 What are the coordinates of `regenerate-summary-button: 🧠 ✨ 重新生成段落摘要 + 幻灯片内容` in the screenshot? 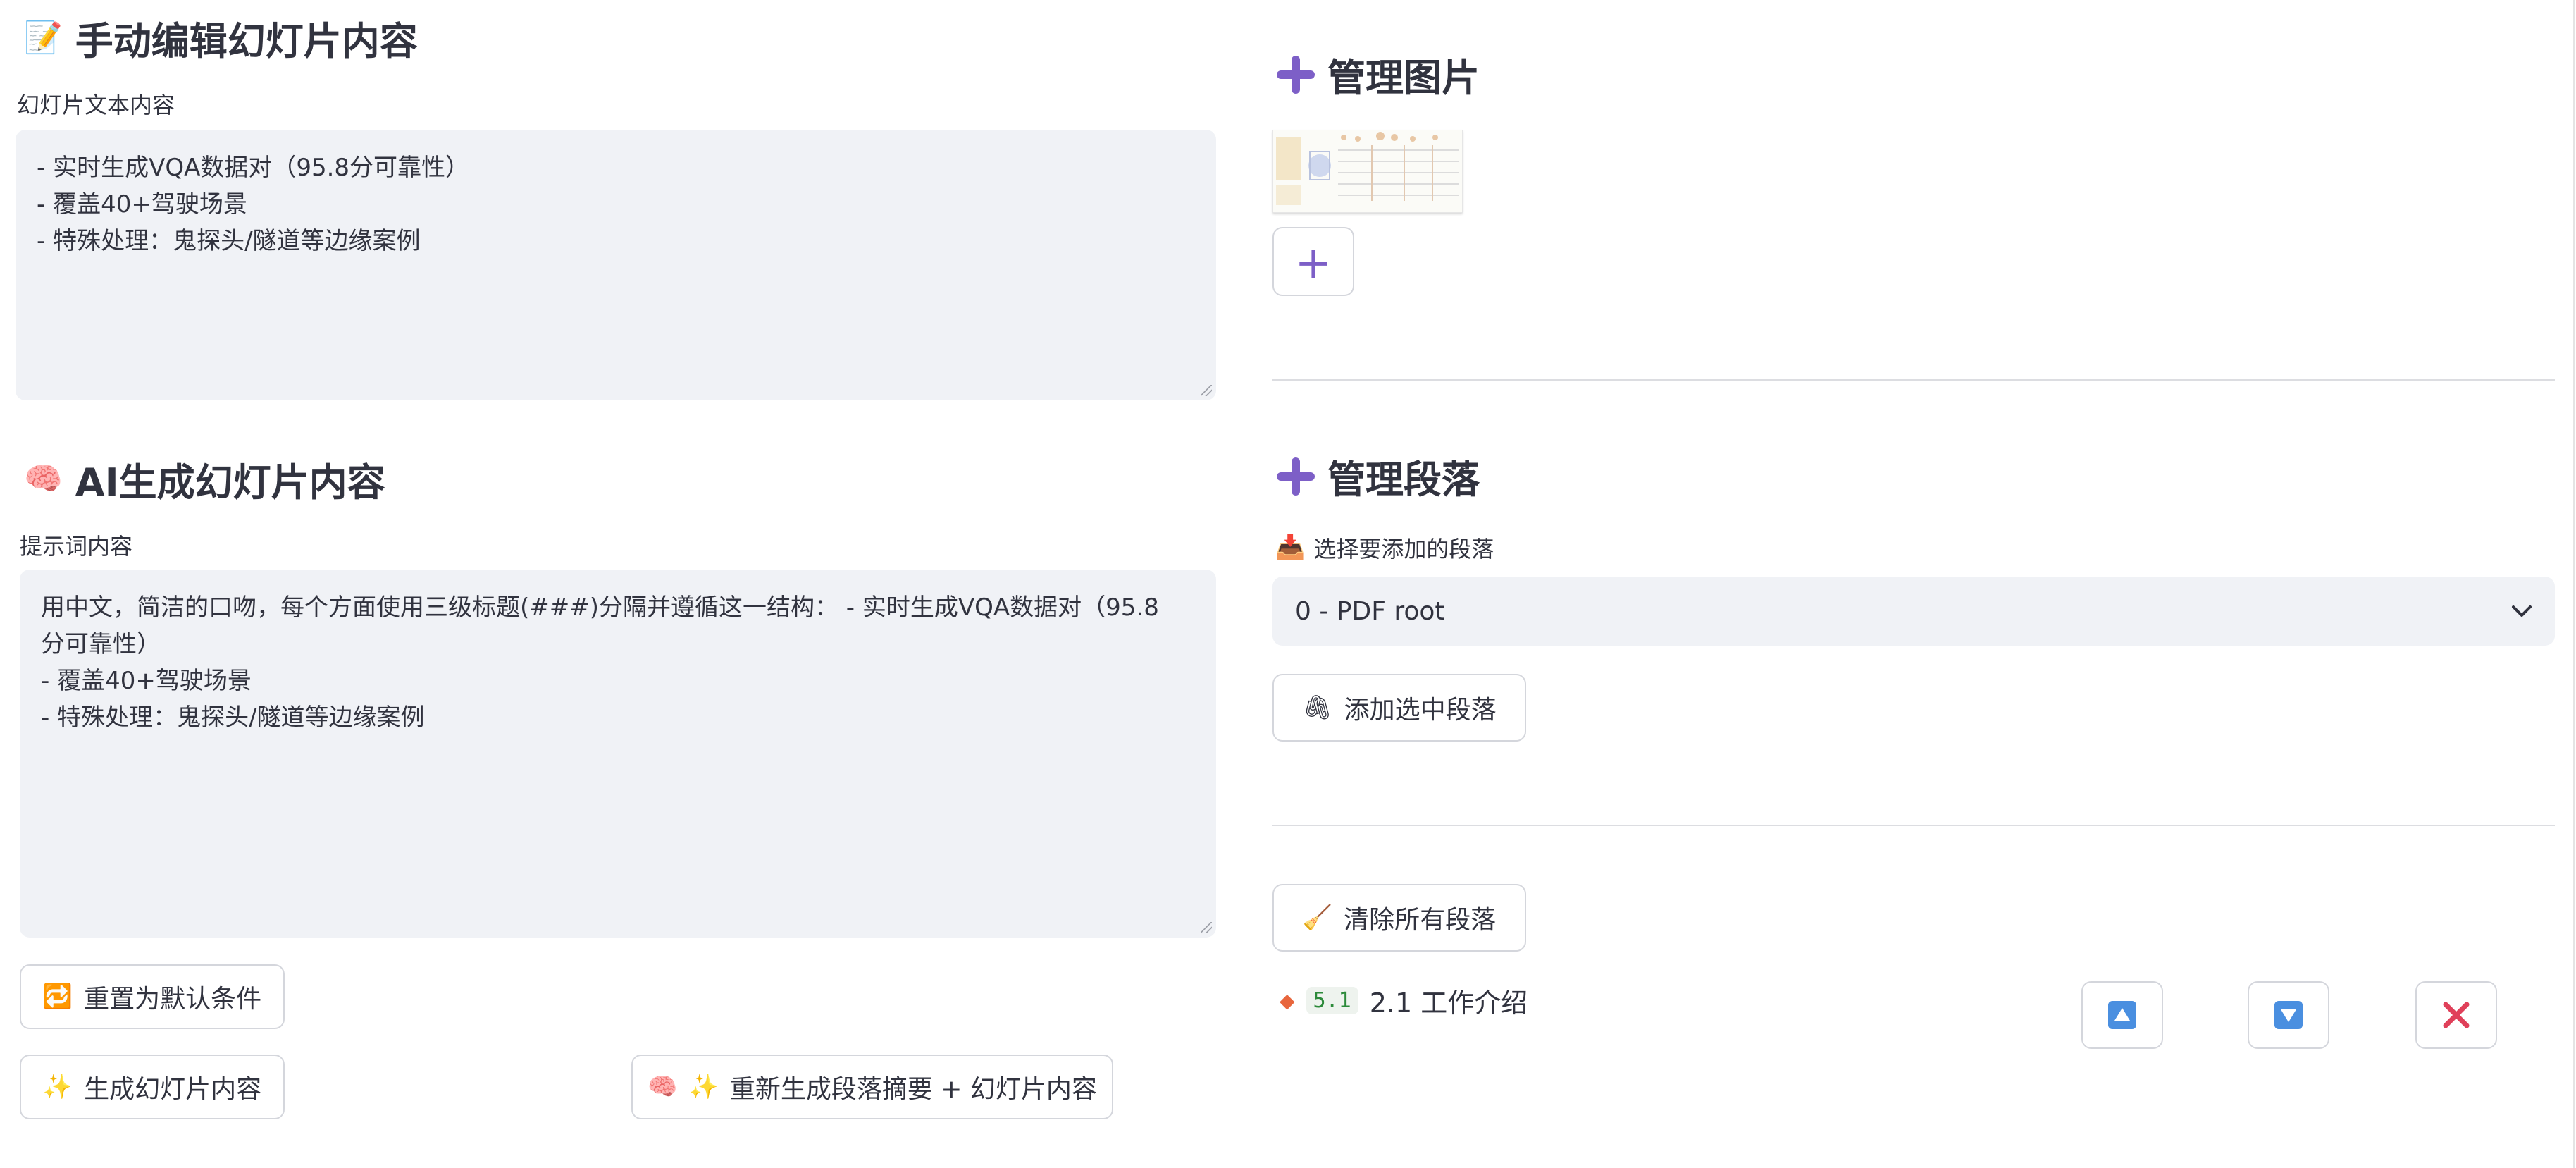 It's located at (872, 1087).